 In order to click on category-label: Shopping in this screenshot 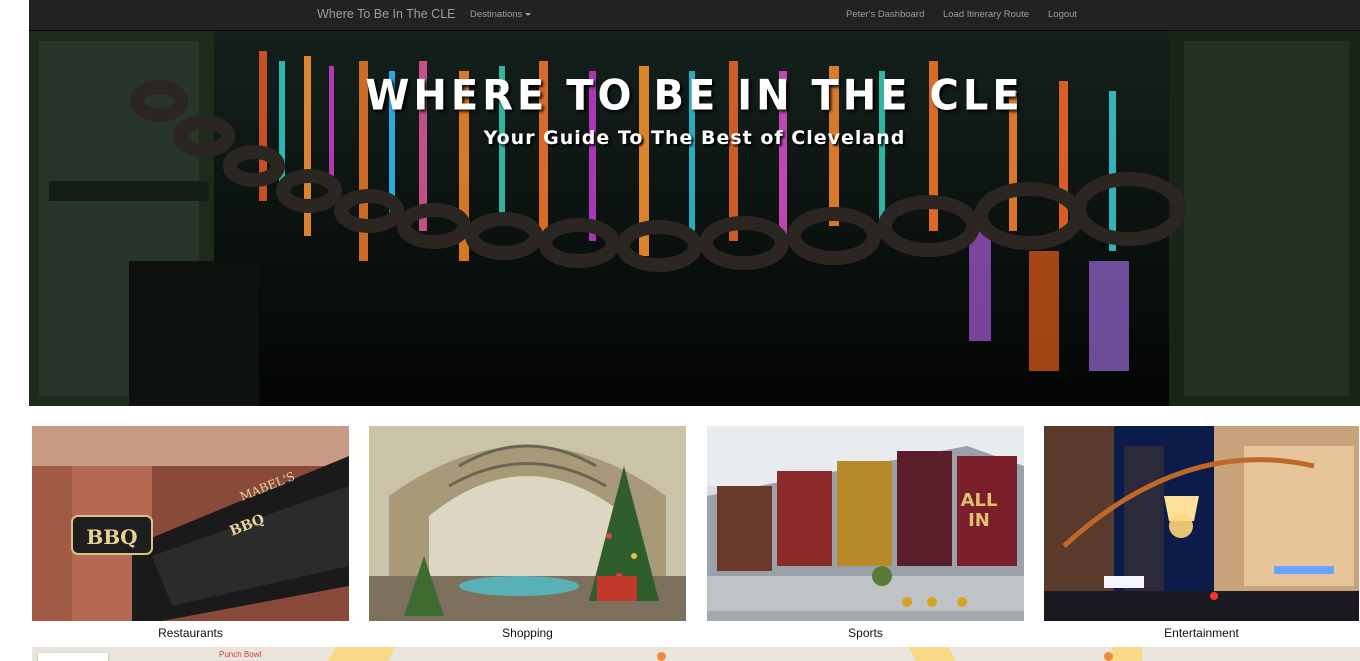, I will do `click(527, 633)`.